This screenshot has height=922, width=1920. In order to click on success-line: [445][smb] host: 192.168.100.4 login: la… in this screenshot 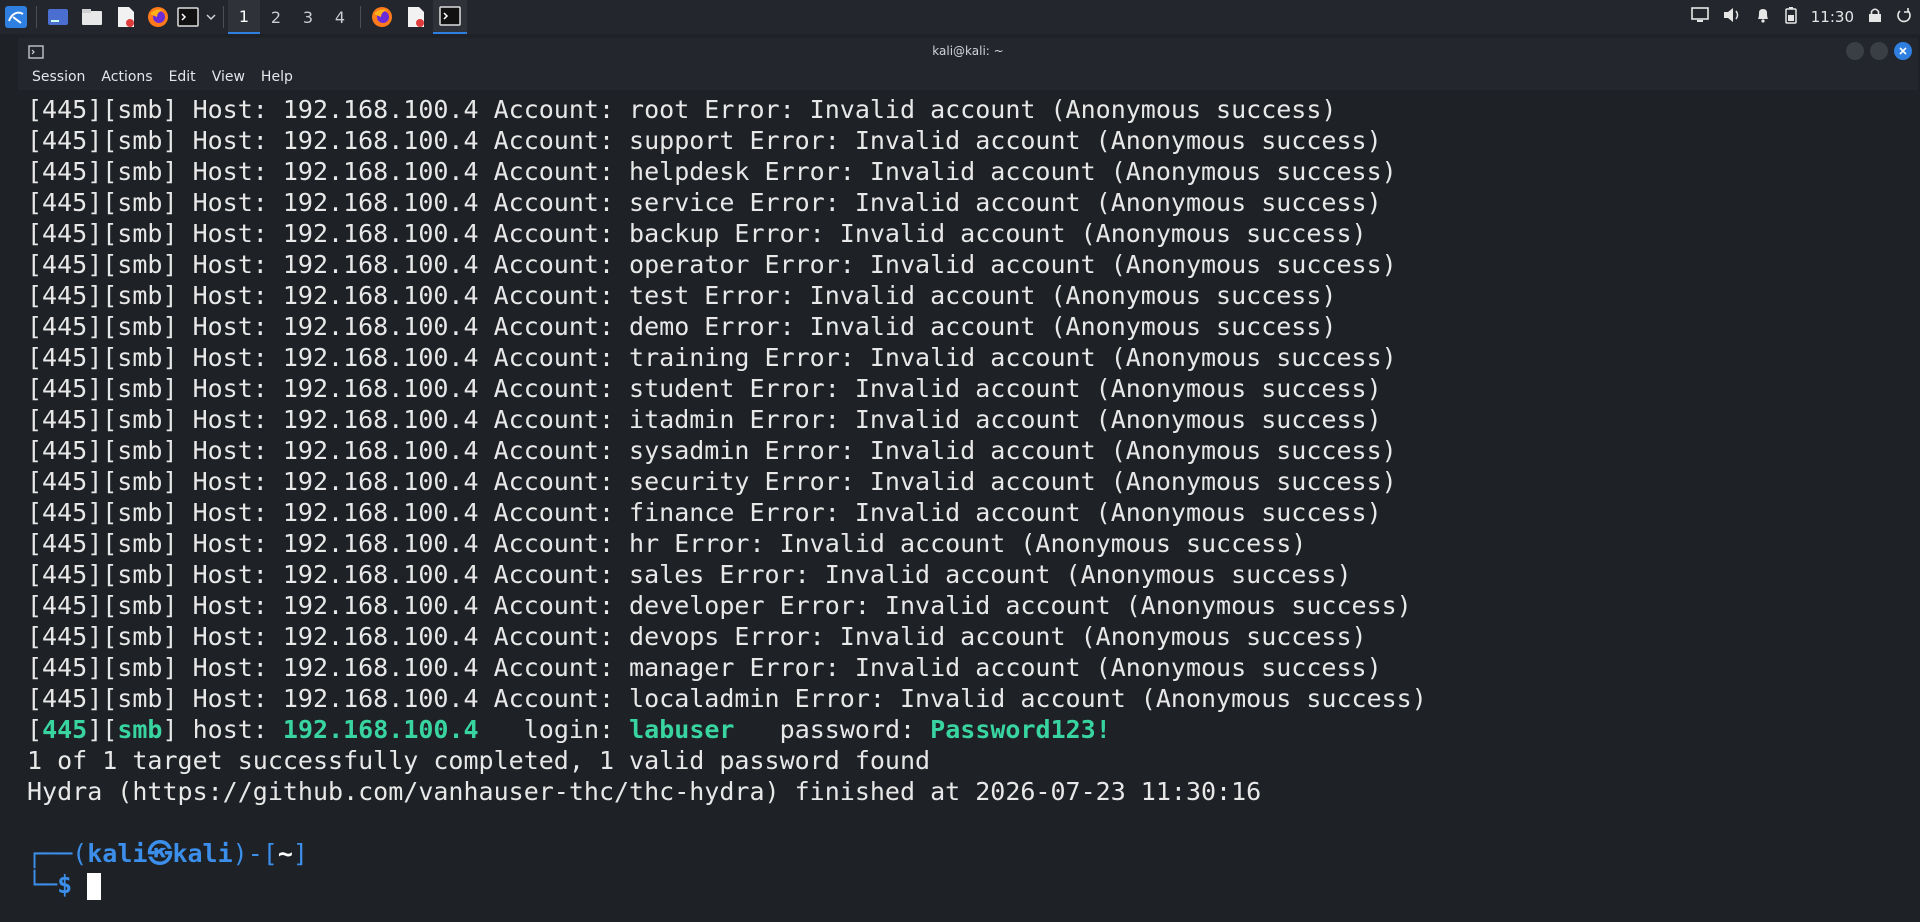, I will do `click(569, 729)`.